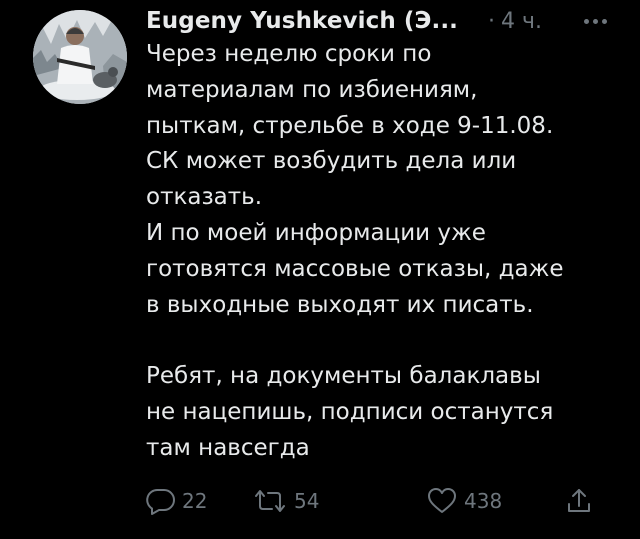 The width and height of the screenshot is (640, 539). I want to click on tweet-text-line: материалам по избиениям,, so click(312, 89).